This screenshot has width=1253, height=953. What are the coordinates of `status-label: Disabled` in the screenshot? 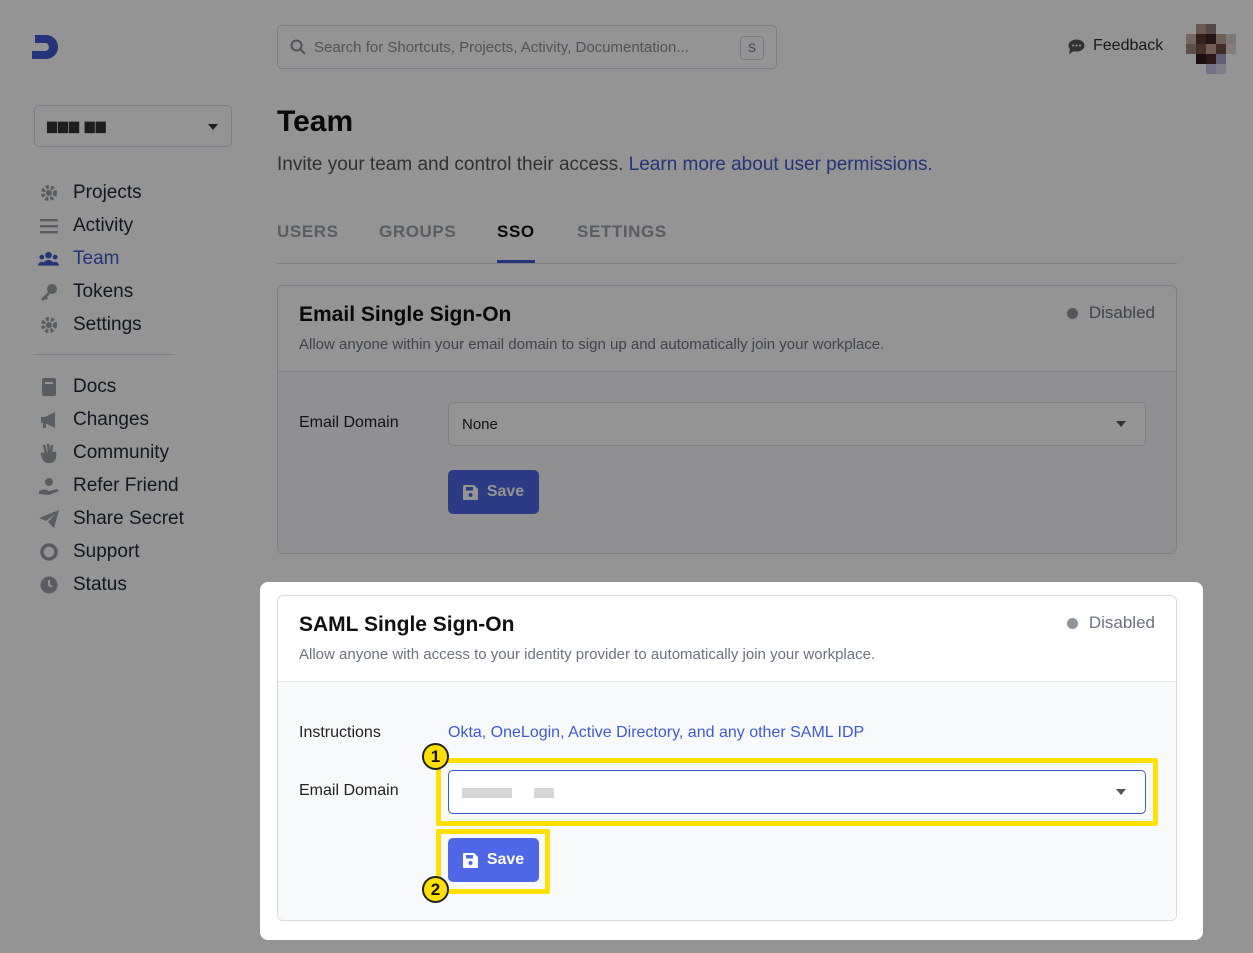 It's located at (1121, 622).